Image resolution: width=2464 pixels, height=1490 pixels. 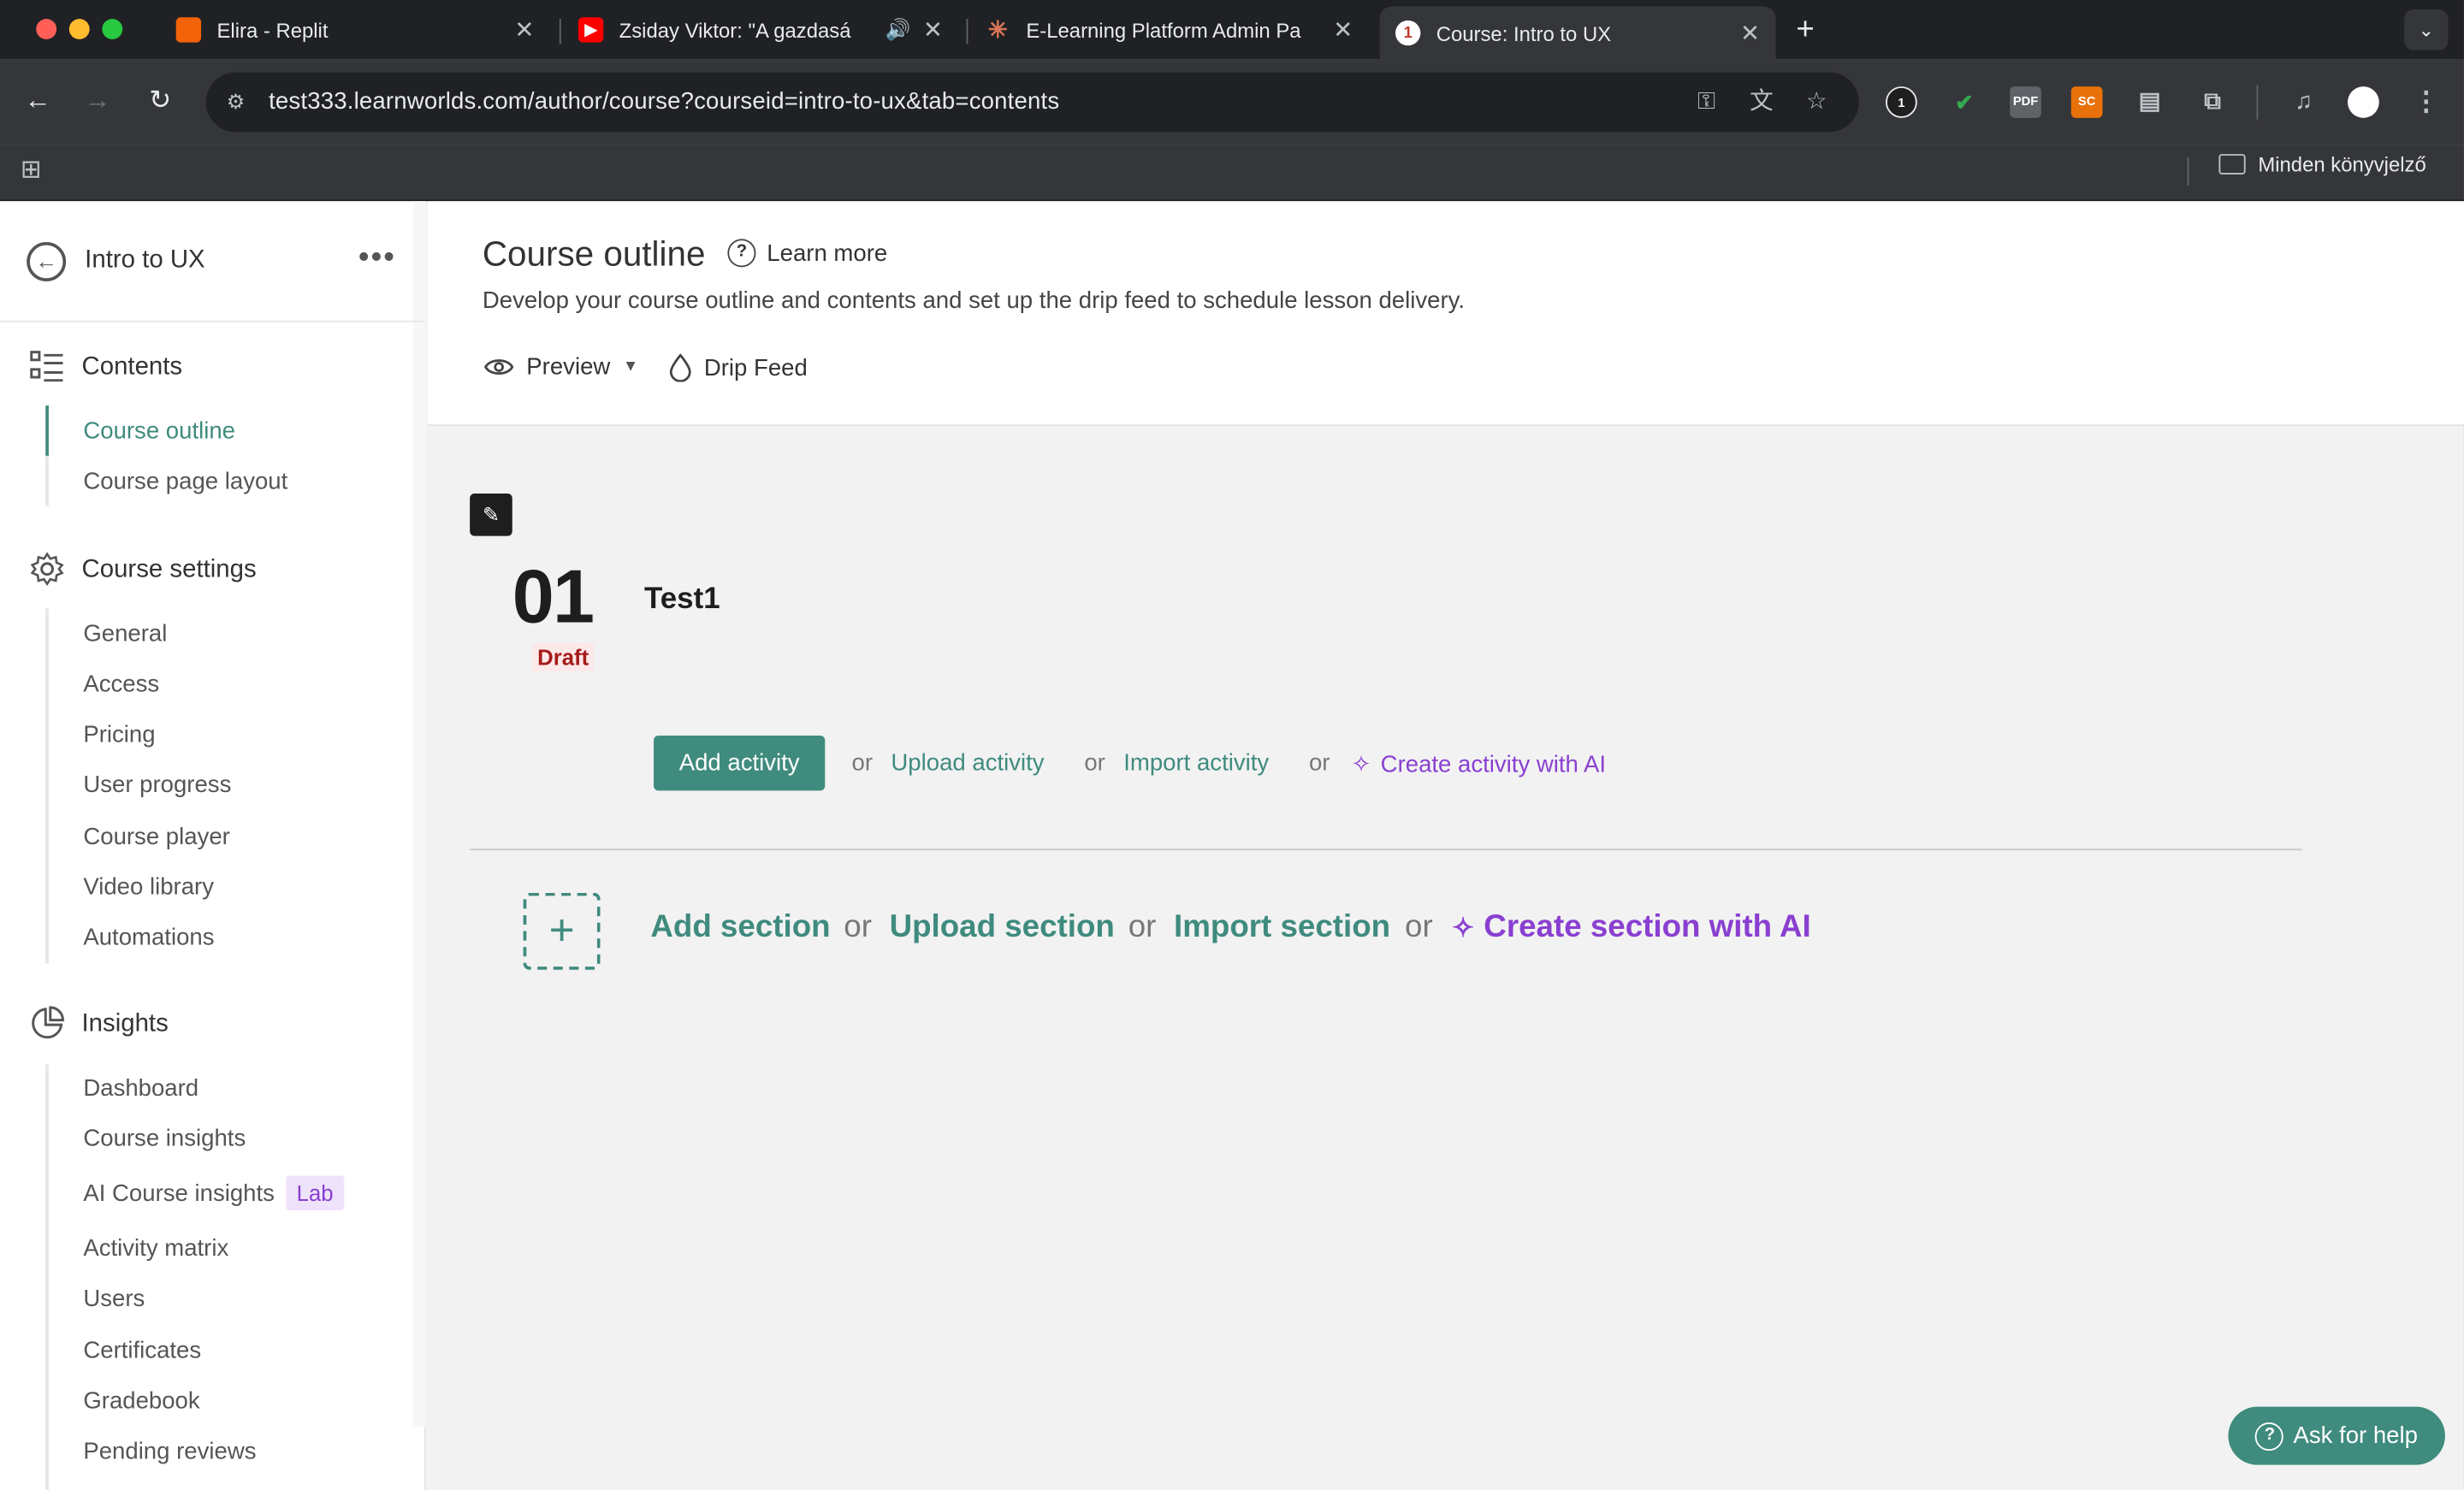 What do you see at coordinates (419, 815) in the screenshot?
I see `sidebar-scrollbar` at bounding box center [419, 815].